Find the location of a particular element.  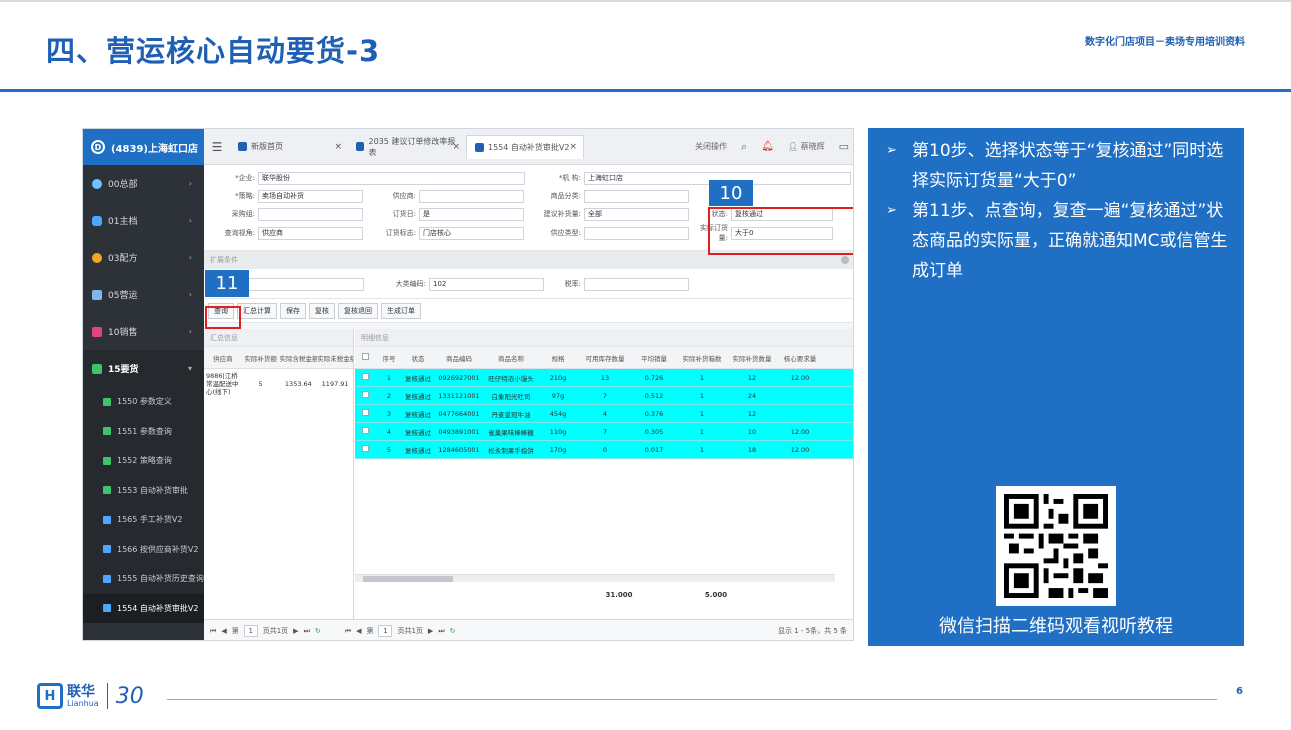

subnav-item-1566: 1566 按供应商补货V2 is located at coordinates (143, 549).